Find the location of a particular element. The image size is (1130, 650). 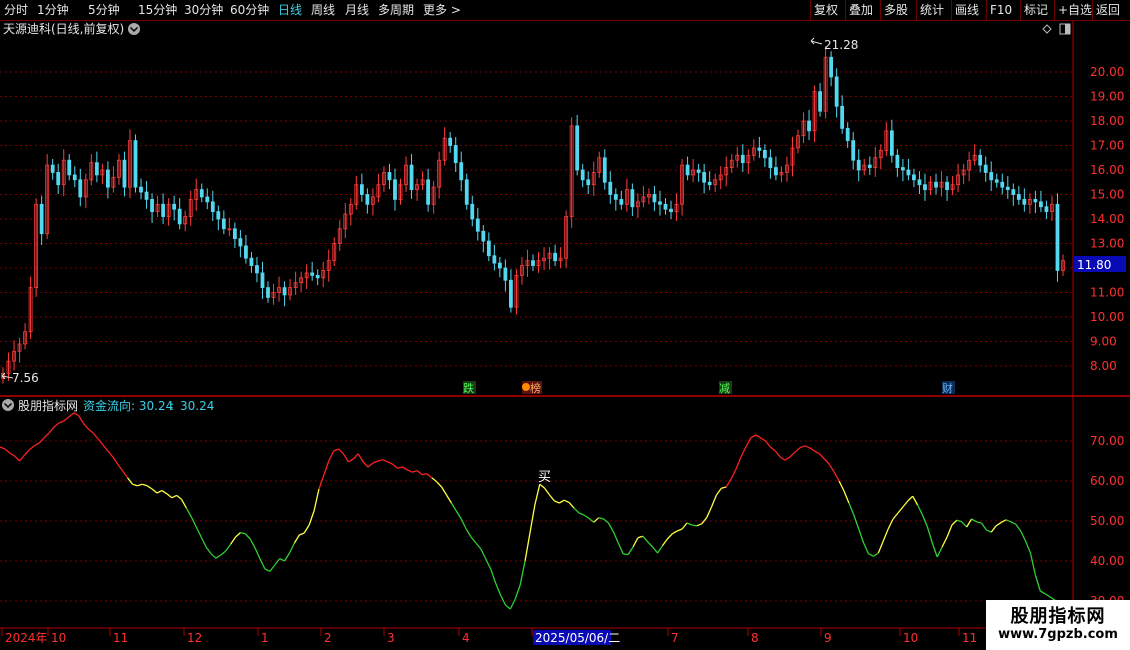

panel-toggle-icon is located at coordinates (1065, 29).